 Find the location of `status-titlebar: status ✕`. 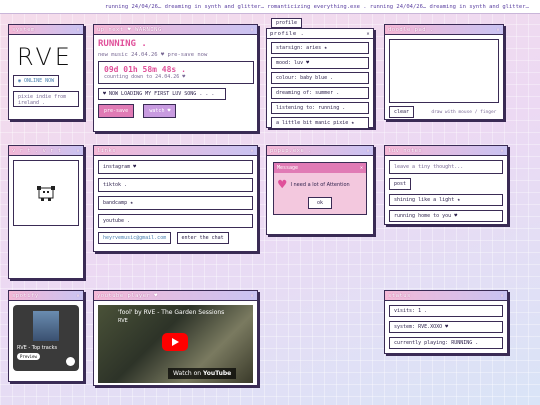

status-titlebar: status ✕ is located at coordinates (446, 296).